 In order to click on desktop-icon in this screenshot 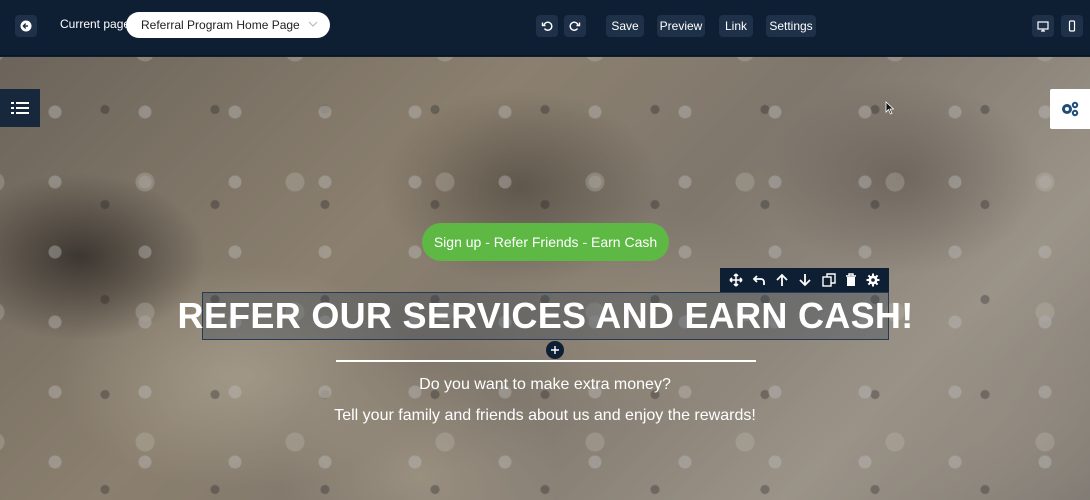, I will do `click(1043, 26)`.